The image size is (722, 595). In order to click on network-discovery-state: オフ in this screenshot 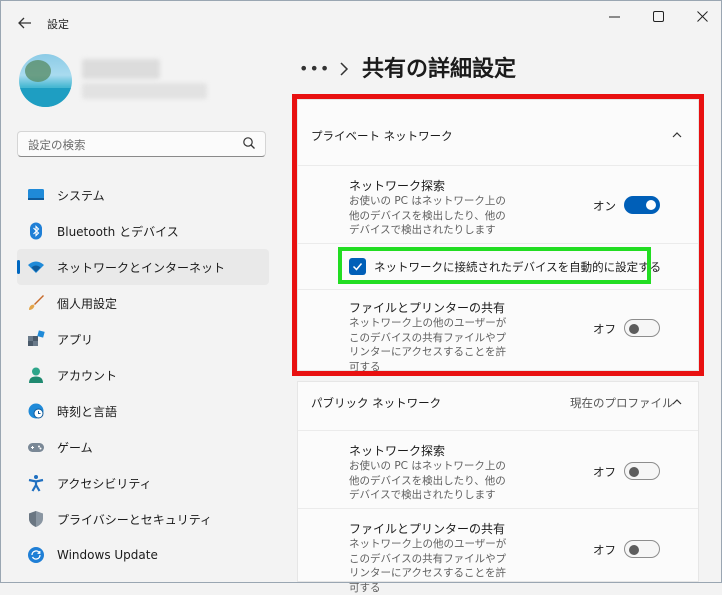, I will do `click(604, 472)`.